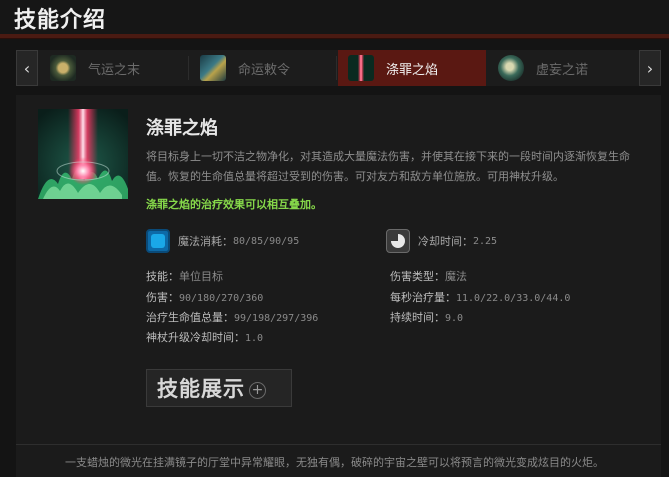  What do you see at coordinates (485, 241) in the screenshot?
I see `cooldown-value: 2.25` at bounding box center [485, 241].